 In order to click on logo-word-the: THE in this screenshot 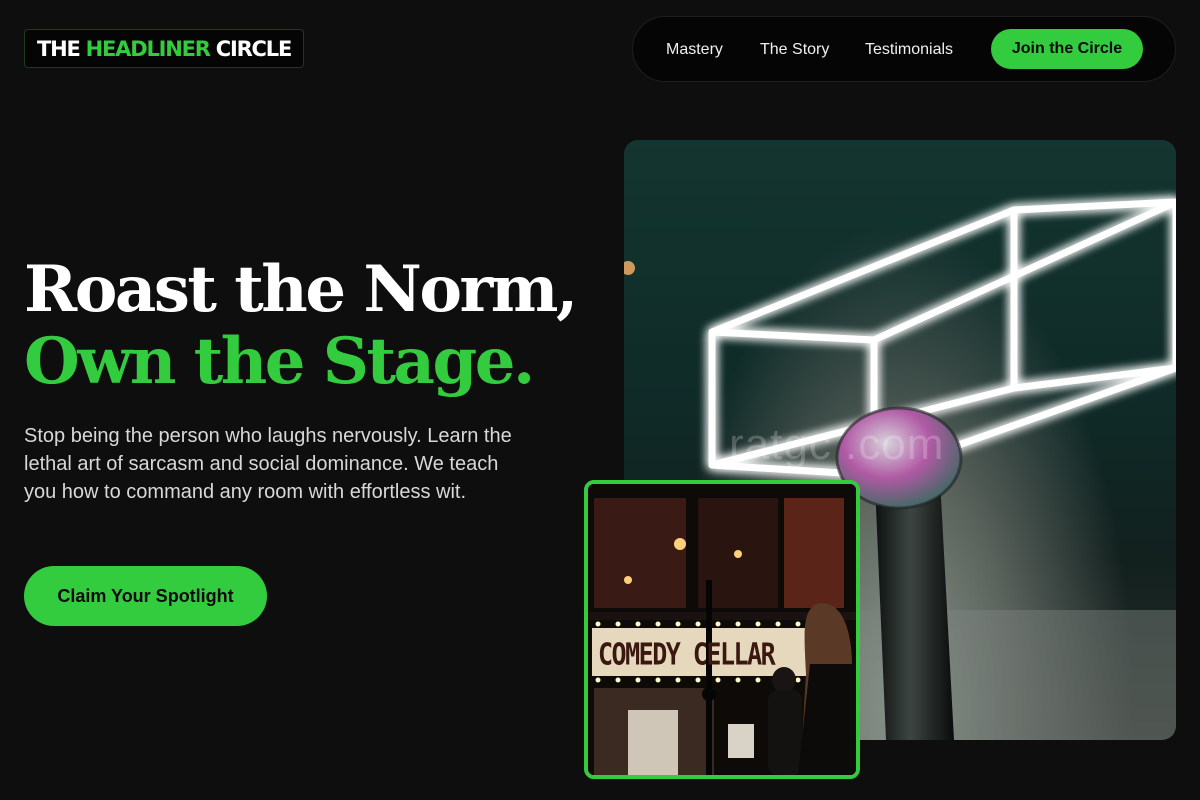, I will do `click(59, 48)`.